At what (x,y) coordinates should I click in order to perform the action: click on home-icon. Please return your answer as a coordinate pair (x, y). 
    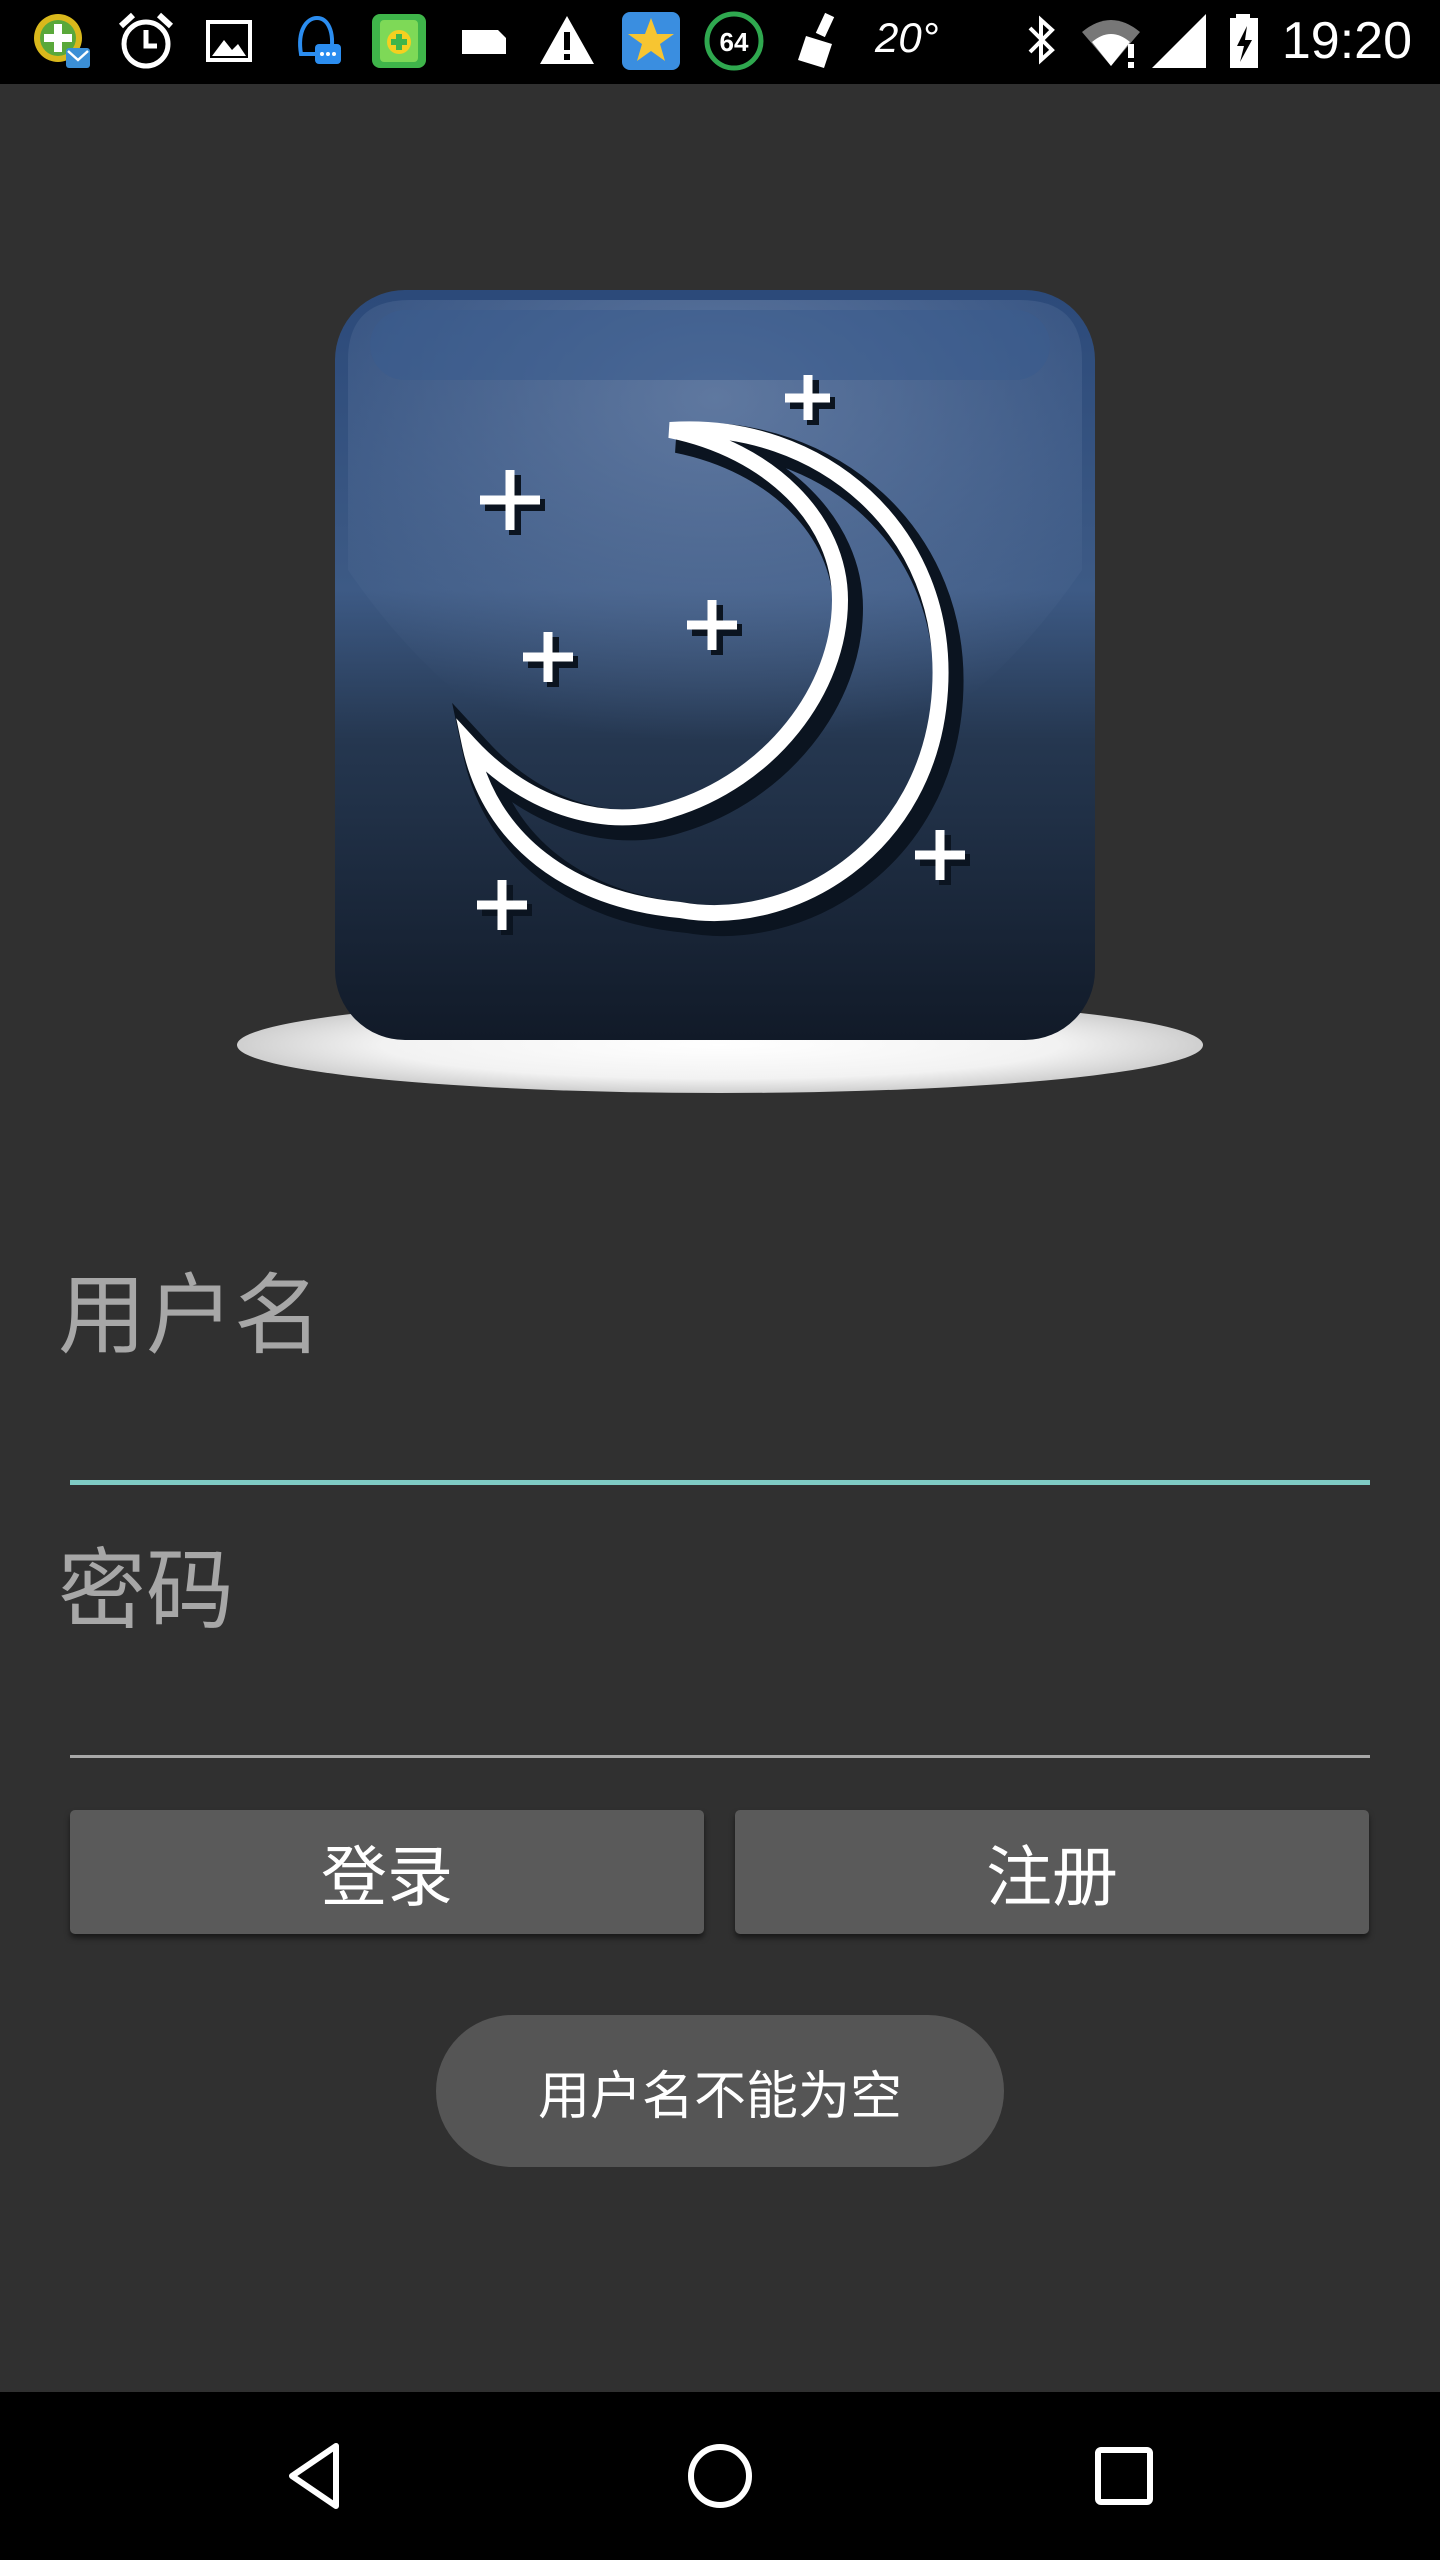
    Looking at the image, I should click on (720, 2476).